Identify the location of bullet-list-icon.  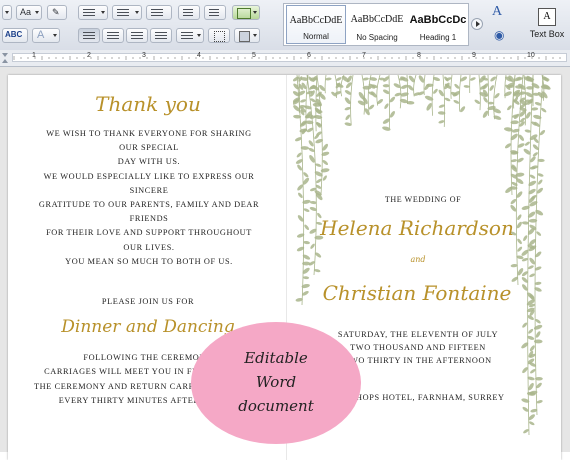
(89, 13).